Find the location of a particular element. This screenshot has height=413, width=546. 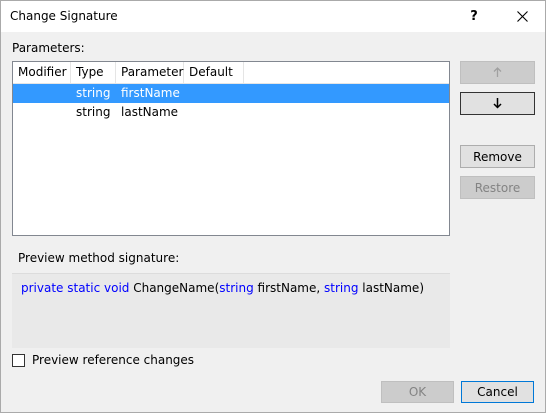

move-down-button is located at coordinates (497, 103).